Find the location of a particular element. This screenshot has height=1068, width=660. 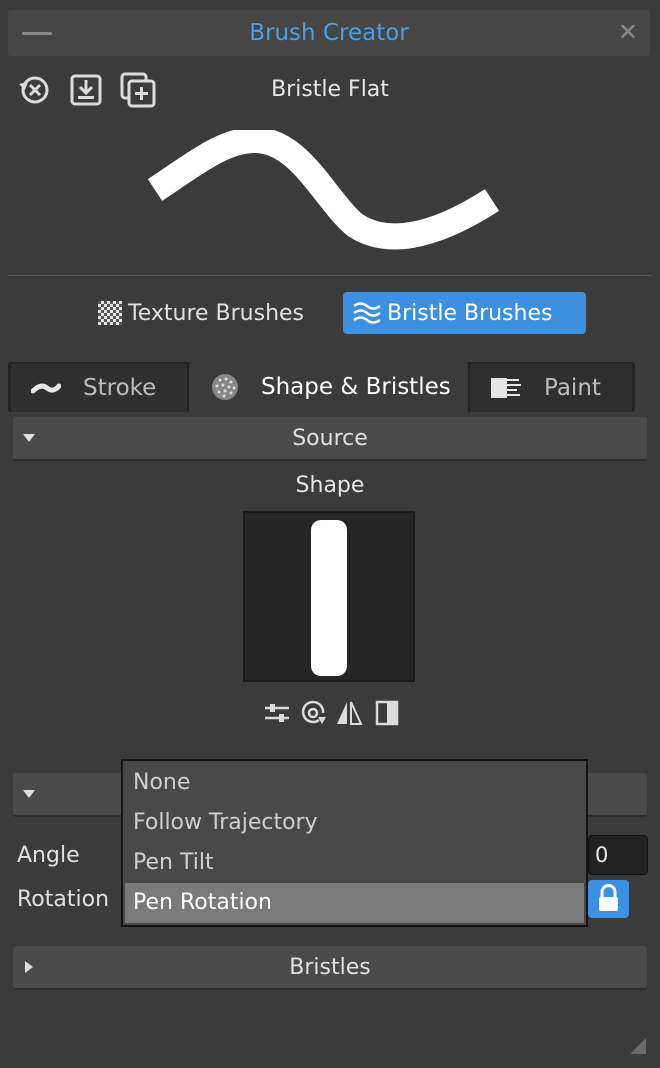

reset-icon is located at coordinates (34, 90).